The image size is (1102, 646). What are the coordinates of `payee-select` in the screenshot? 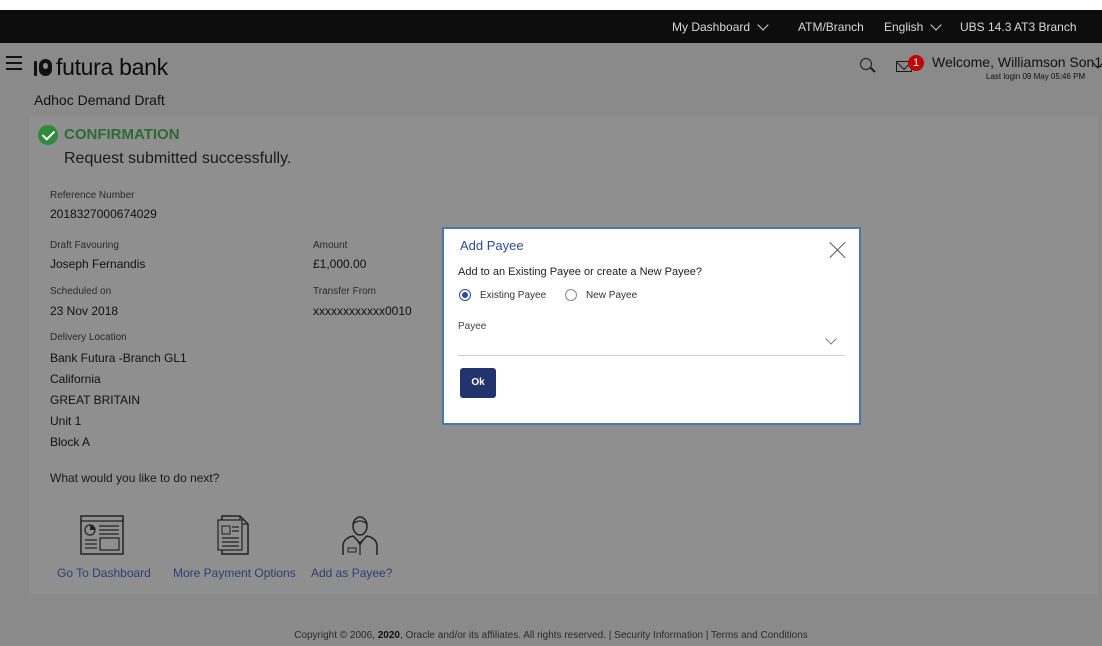 It's located at (651, 342).